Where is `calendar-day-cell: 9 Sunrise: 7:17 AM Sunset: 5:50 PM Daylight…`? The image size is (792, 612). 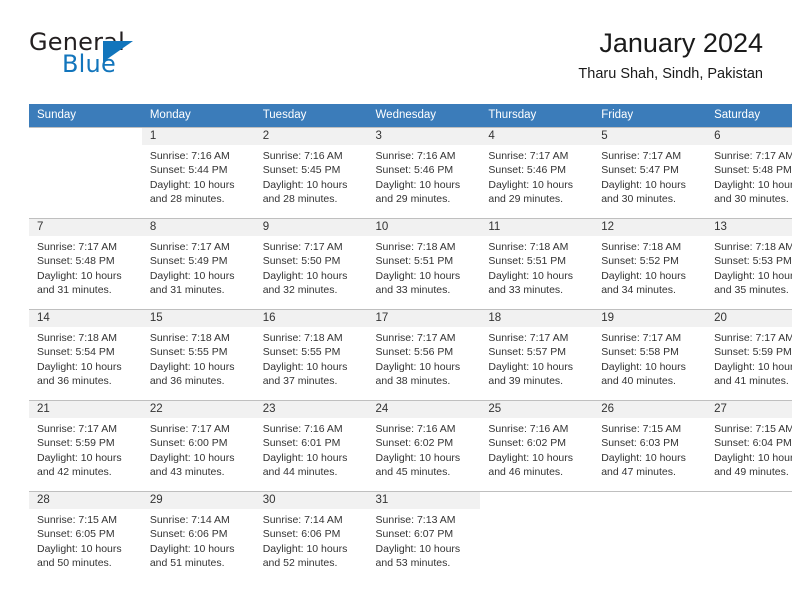
calendar-day-cell: 9 Sunrise: 7:17 AM Sunset: 5:50 PM Daylight… is located at coordinates (311, 264).